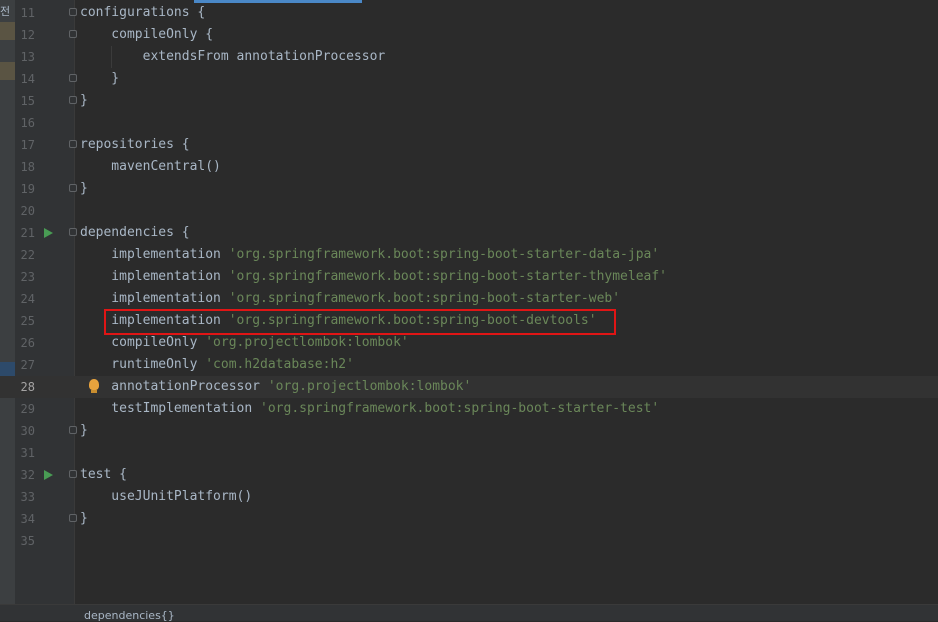 Image resolution: width=938 pixels, height=622 pixels. What do you see at coordinates (150, 166) in the screenshot?
I see `code-text: mavenCentral()` at bounding box center [150, 166].